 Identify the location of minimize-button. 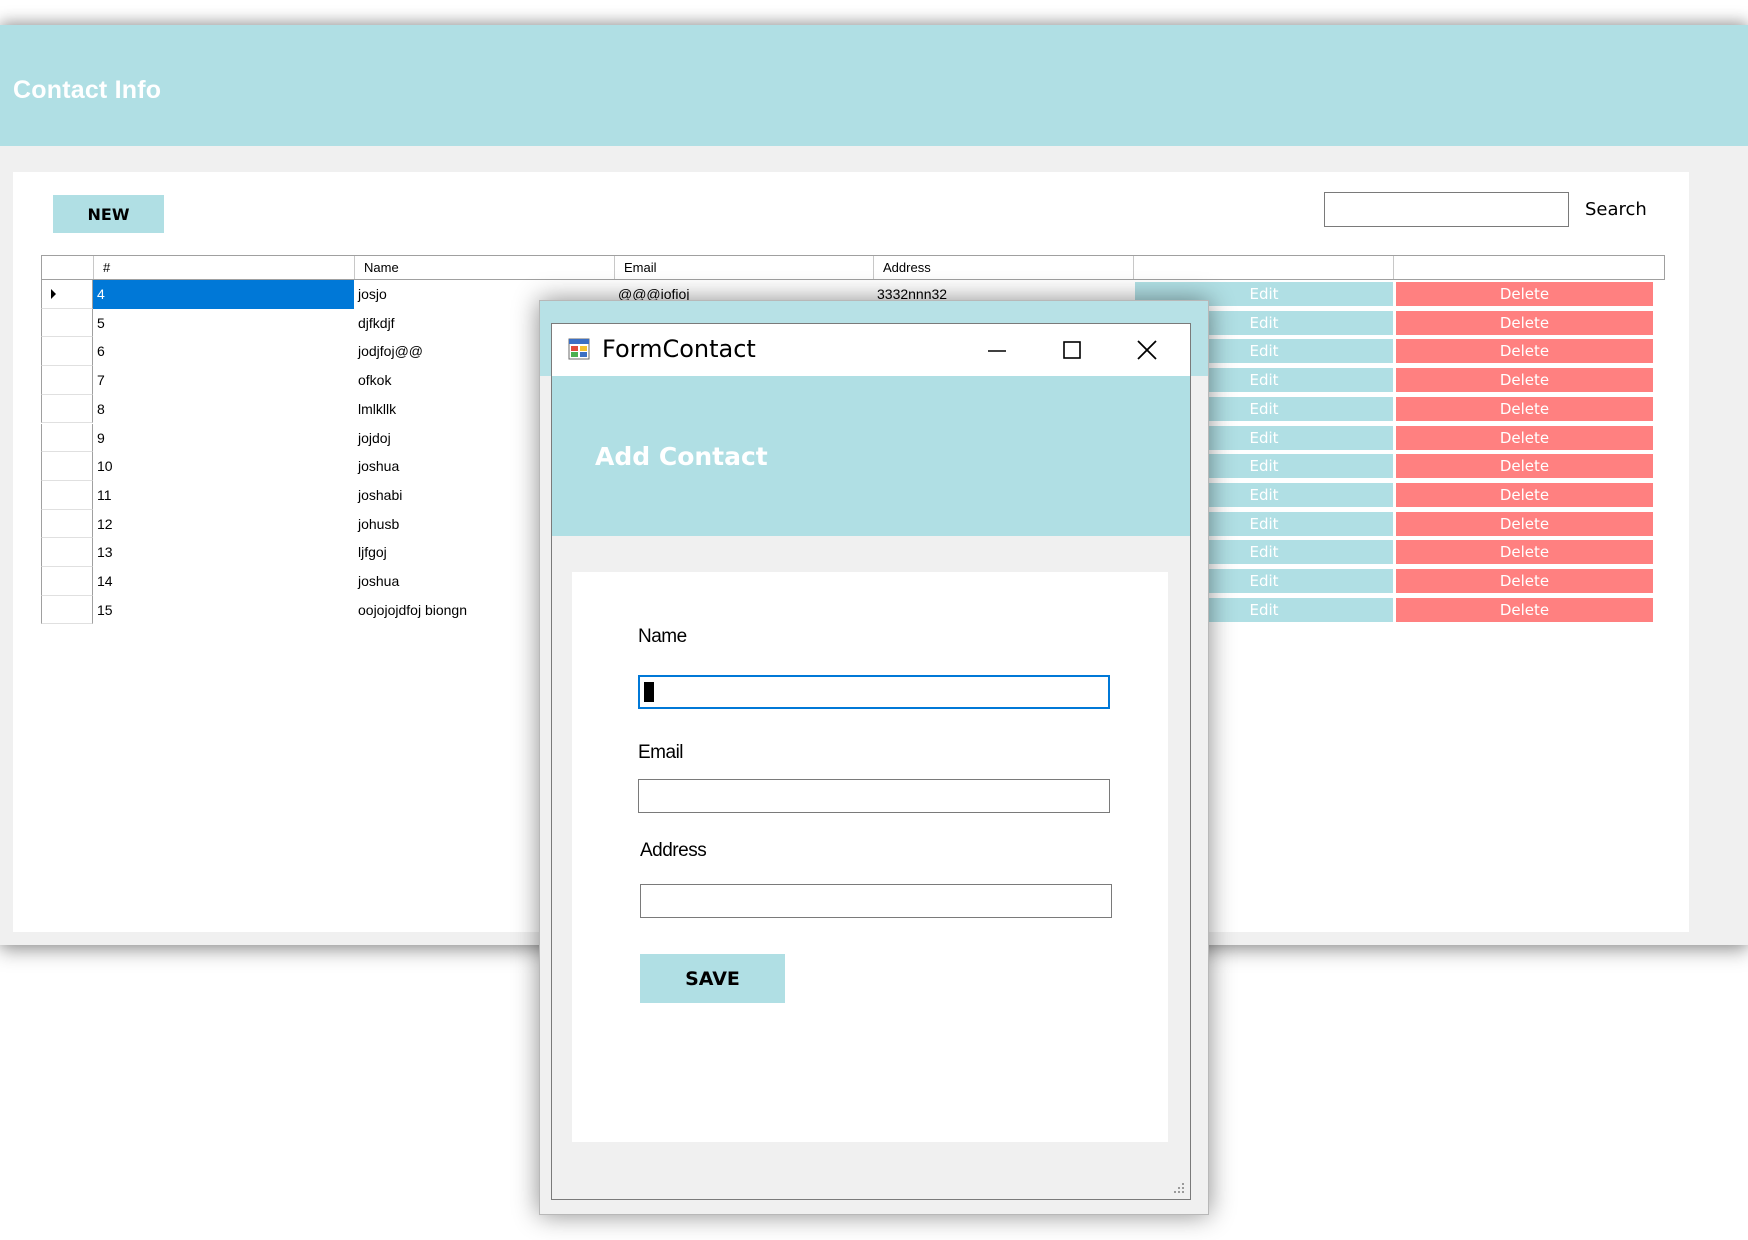
(997, 350).